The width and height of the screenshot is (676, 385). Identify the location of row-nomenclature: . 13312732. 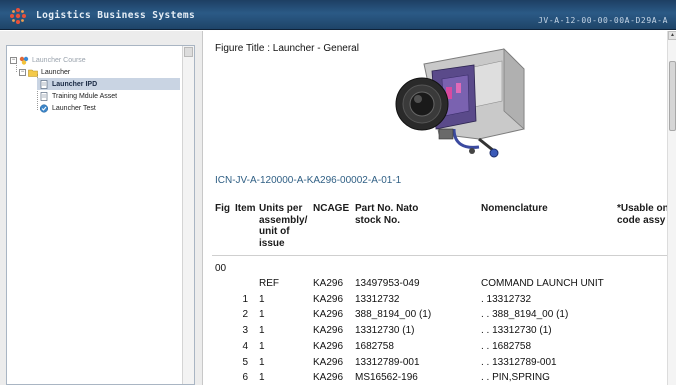
(506, 299).